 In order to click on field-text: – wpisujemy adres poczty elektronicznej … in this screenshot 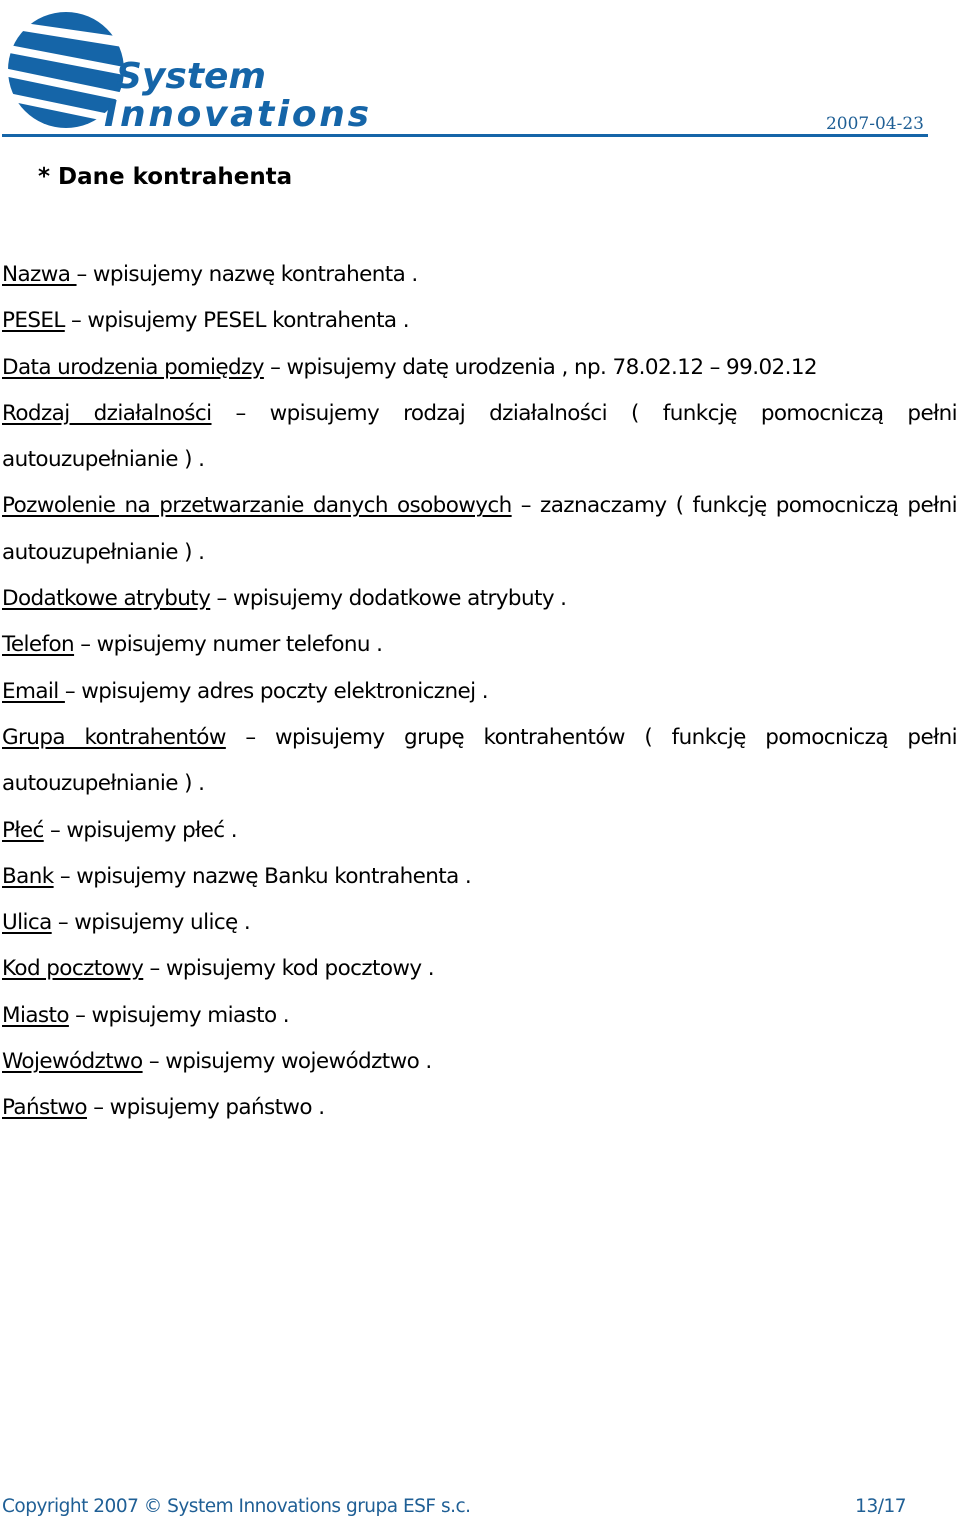, I will do `click(276, 691)`.